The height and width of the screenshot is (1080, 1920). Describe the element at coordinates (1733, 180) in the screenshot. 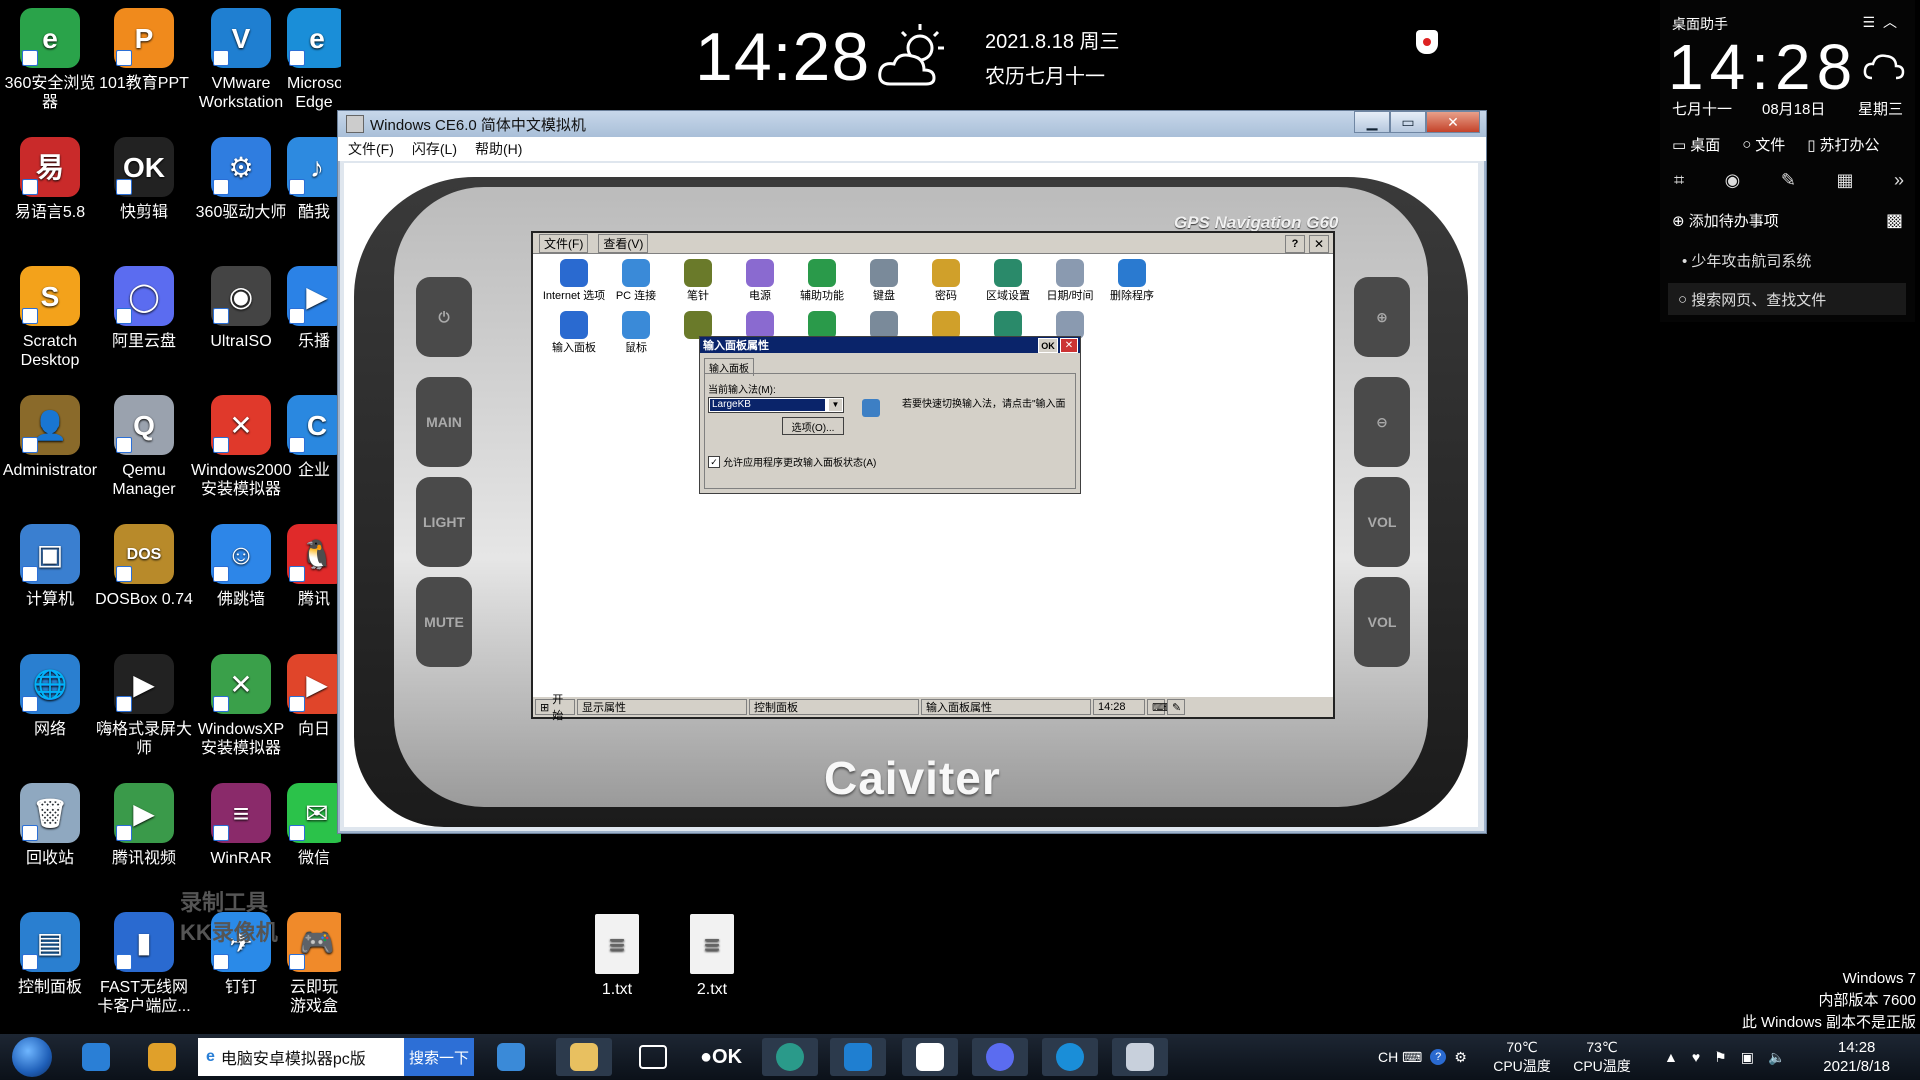

I see `eye-icon: ◉` at that location.